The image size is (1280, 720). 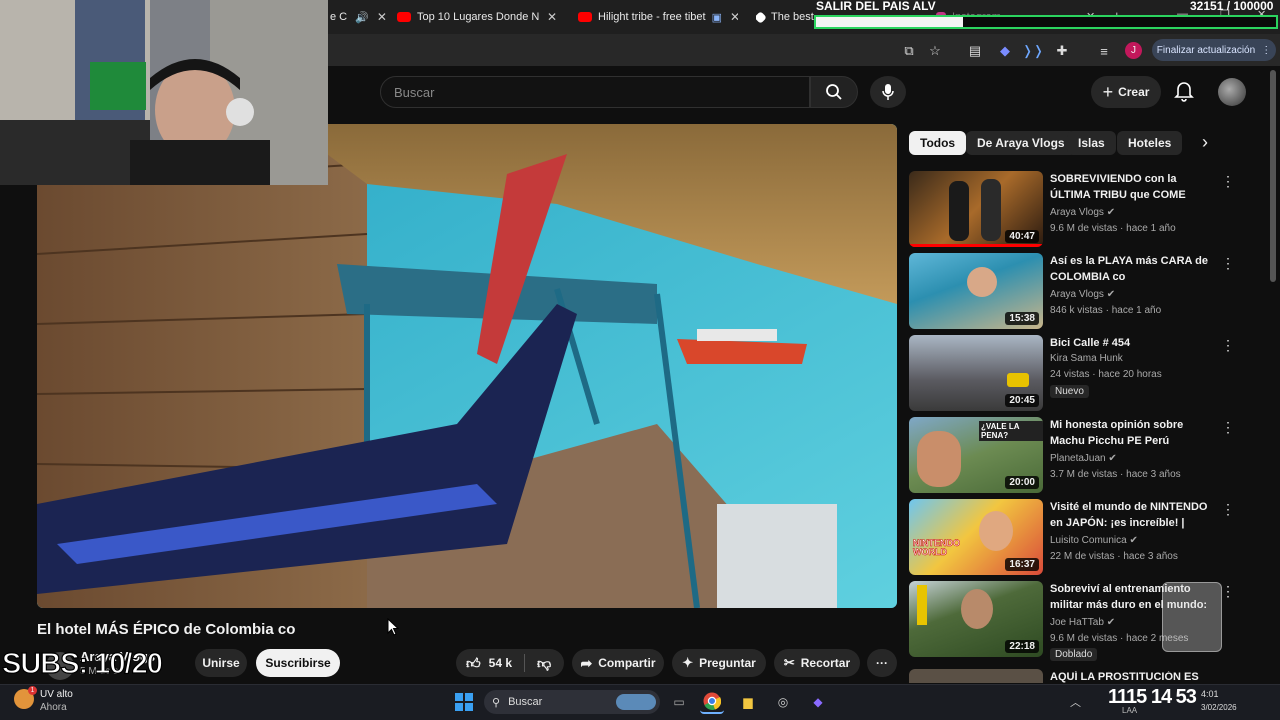 I want to click on video-thumbnail: 40:47, so click(x=976, y=209).